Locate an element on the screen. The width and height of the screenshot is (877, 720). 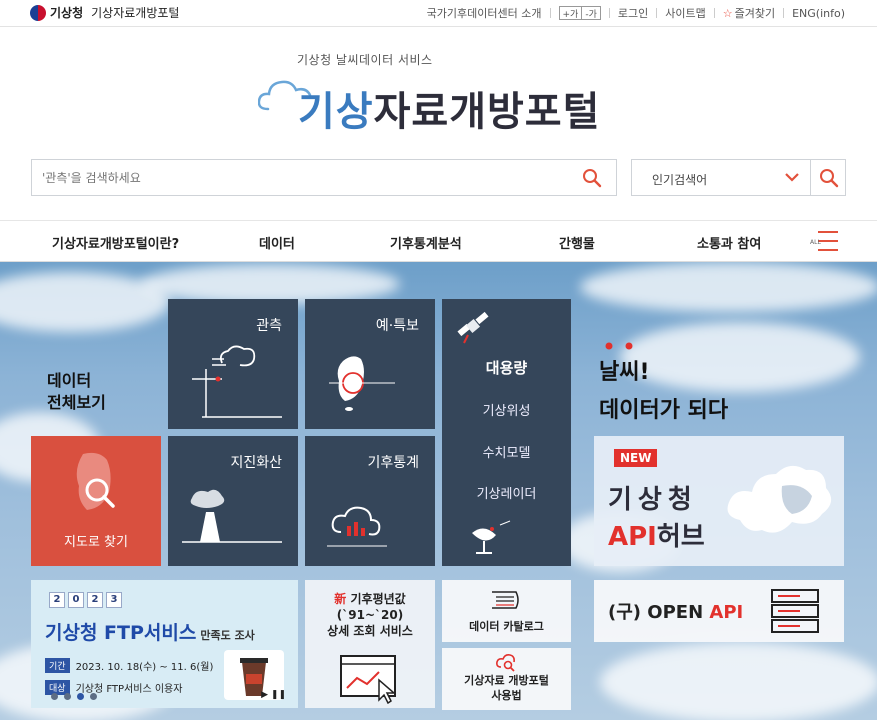
year-card: 3 is located at coordinates (114, 600).